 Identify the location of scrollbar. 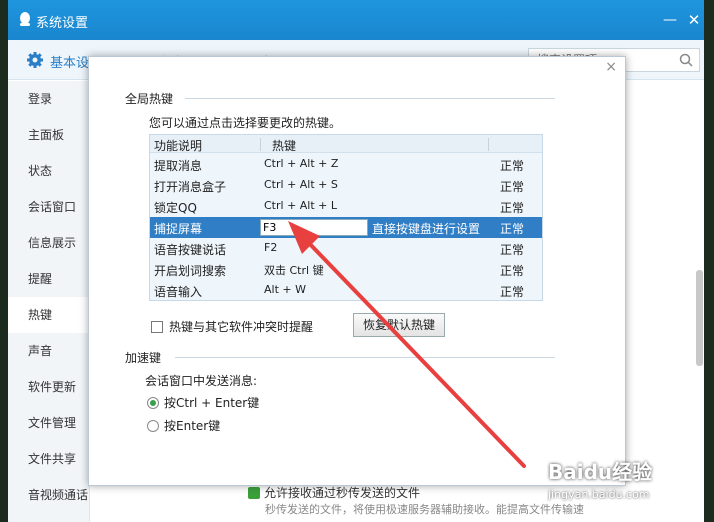
(699, 318).